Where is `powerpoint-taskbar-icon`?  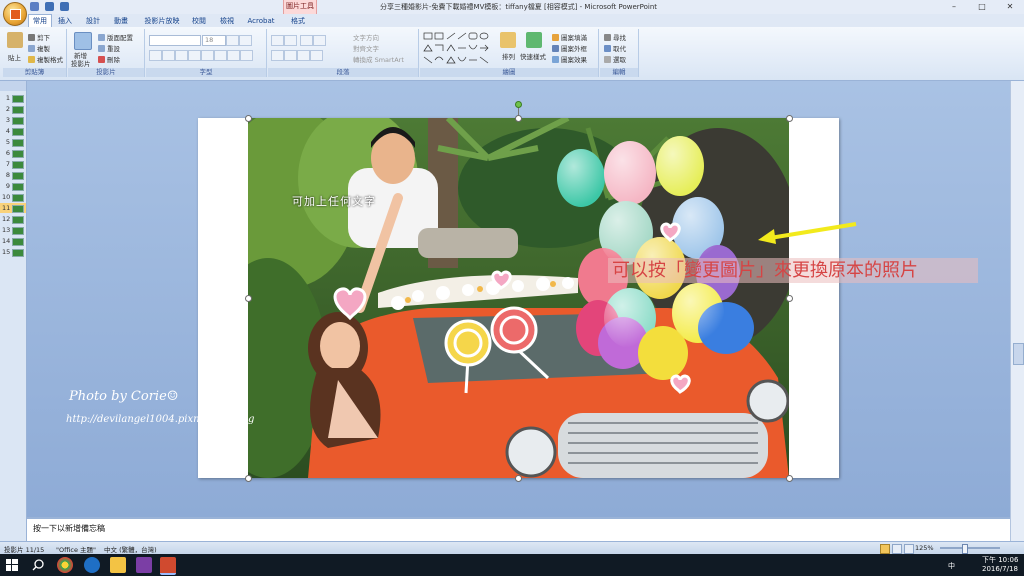
powerpoint-taskbar-icon is located at coordinates (168, 566).